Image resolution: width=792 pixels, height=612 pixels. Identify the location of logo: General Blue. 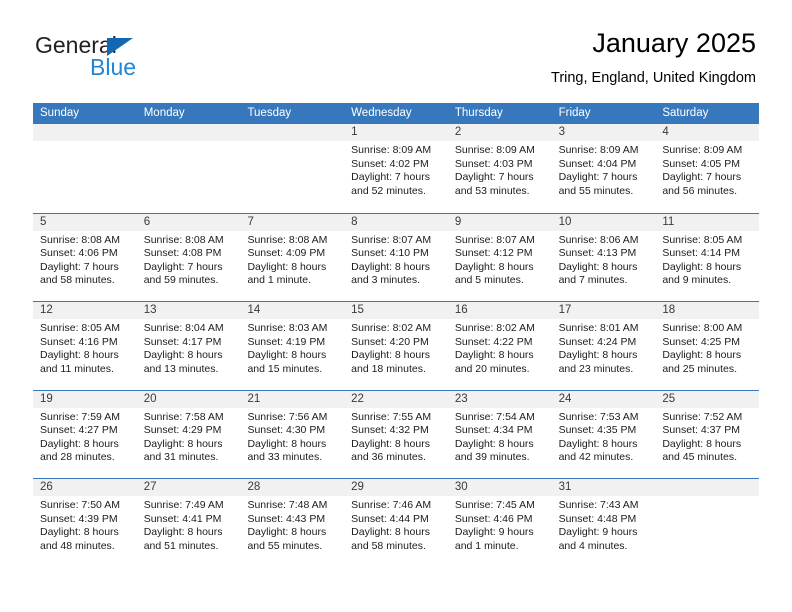
(133, 60).